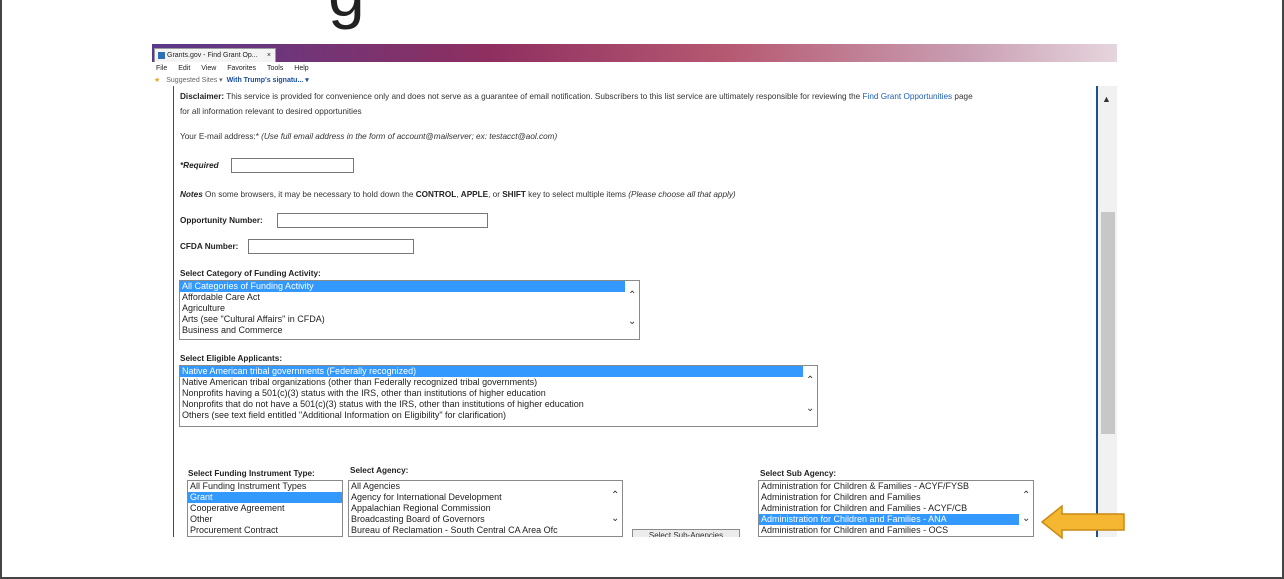 This screenshot has height=579, width=1284. Describe the element at coordinates (409, 330) in the screenshot. I see `category-option: Business and Commerce` at that location.